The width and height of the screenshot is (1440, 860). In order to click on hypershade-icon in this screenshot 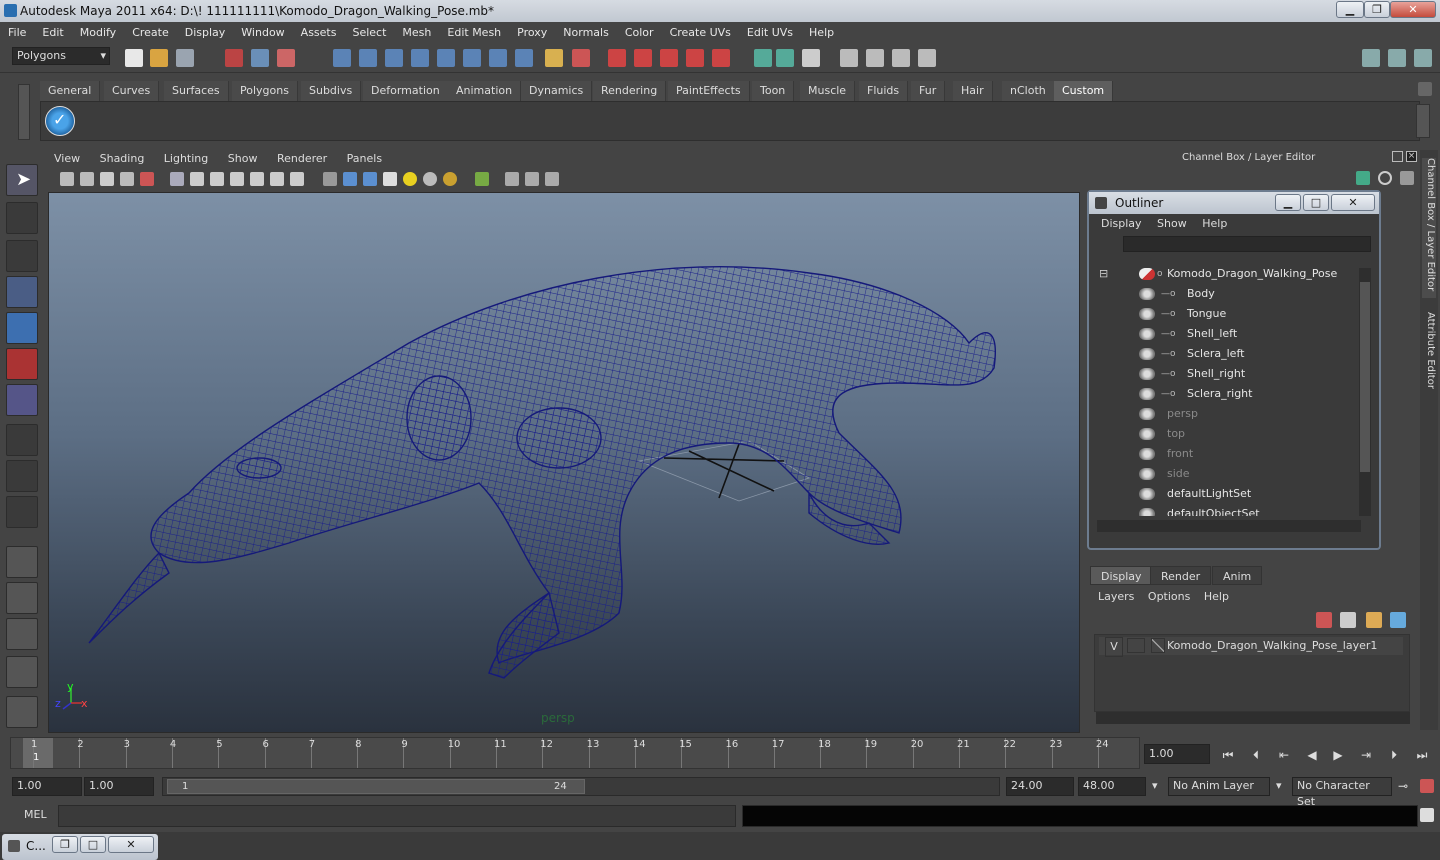, I will do `click(695, 58)`.